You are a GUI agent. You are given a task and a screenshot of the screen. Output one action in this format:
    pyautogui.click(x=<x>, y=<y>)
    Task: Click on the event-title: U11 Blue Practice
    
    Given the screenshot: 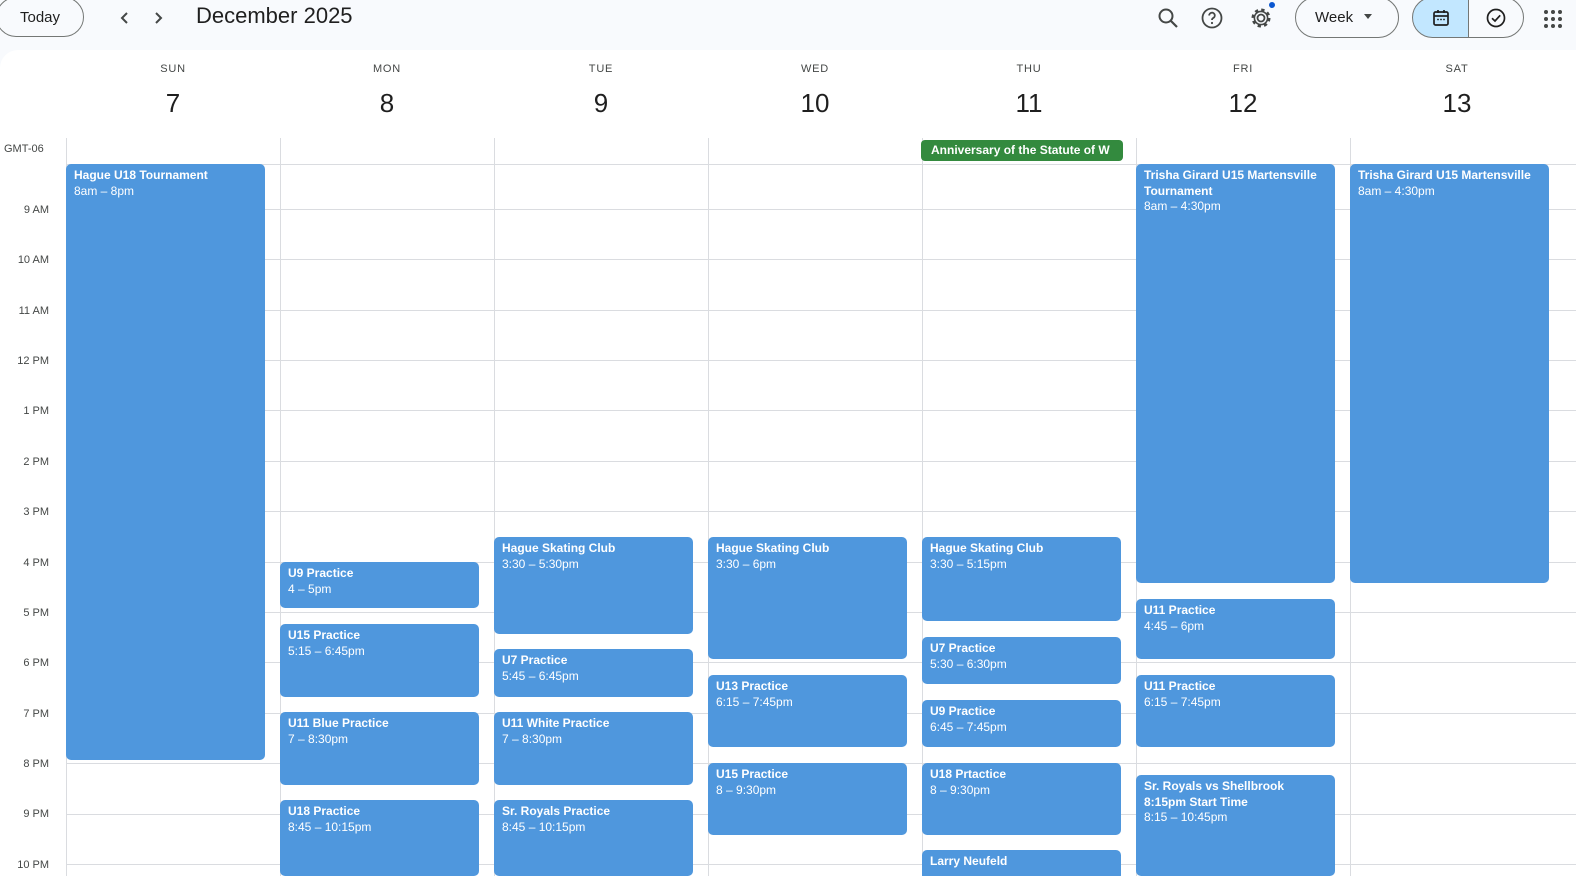 What is the action you would take?
    pyautogui.click(x=338, y=723)
    